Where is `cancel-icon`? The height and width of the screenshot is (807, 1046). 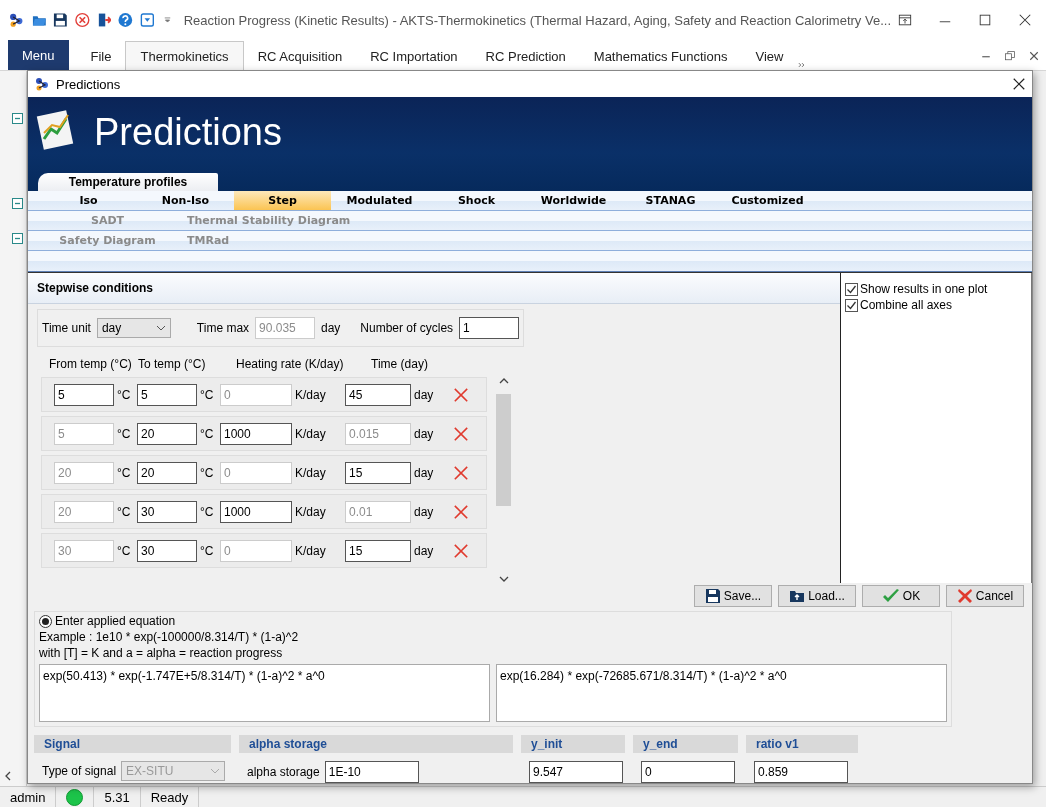 cancel-icon is located at coordinates (964, 596).